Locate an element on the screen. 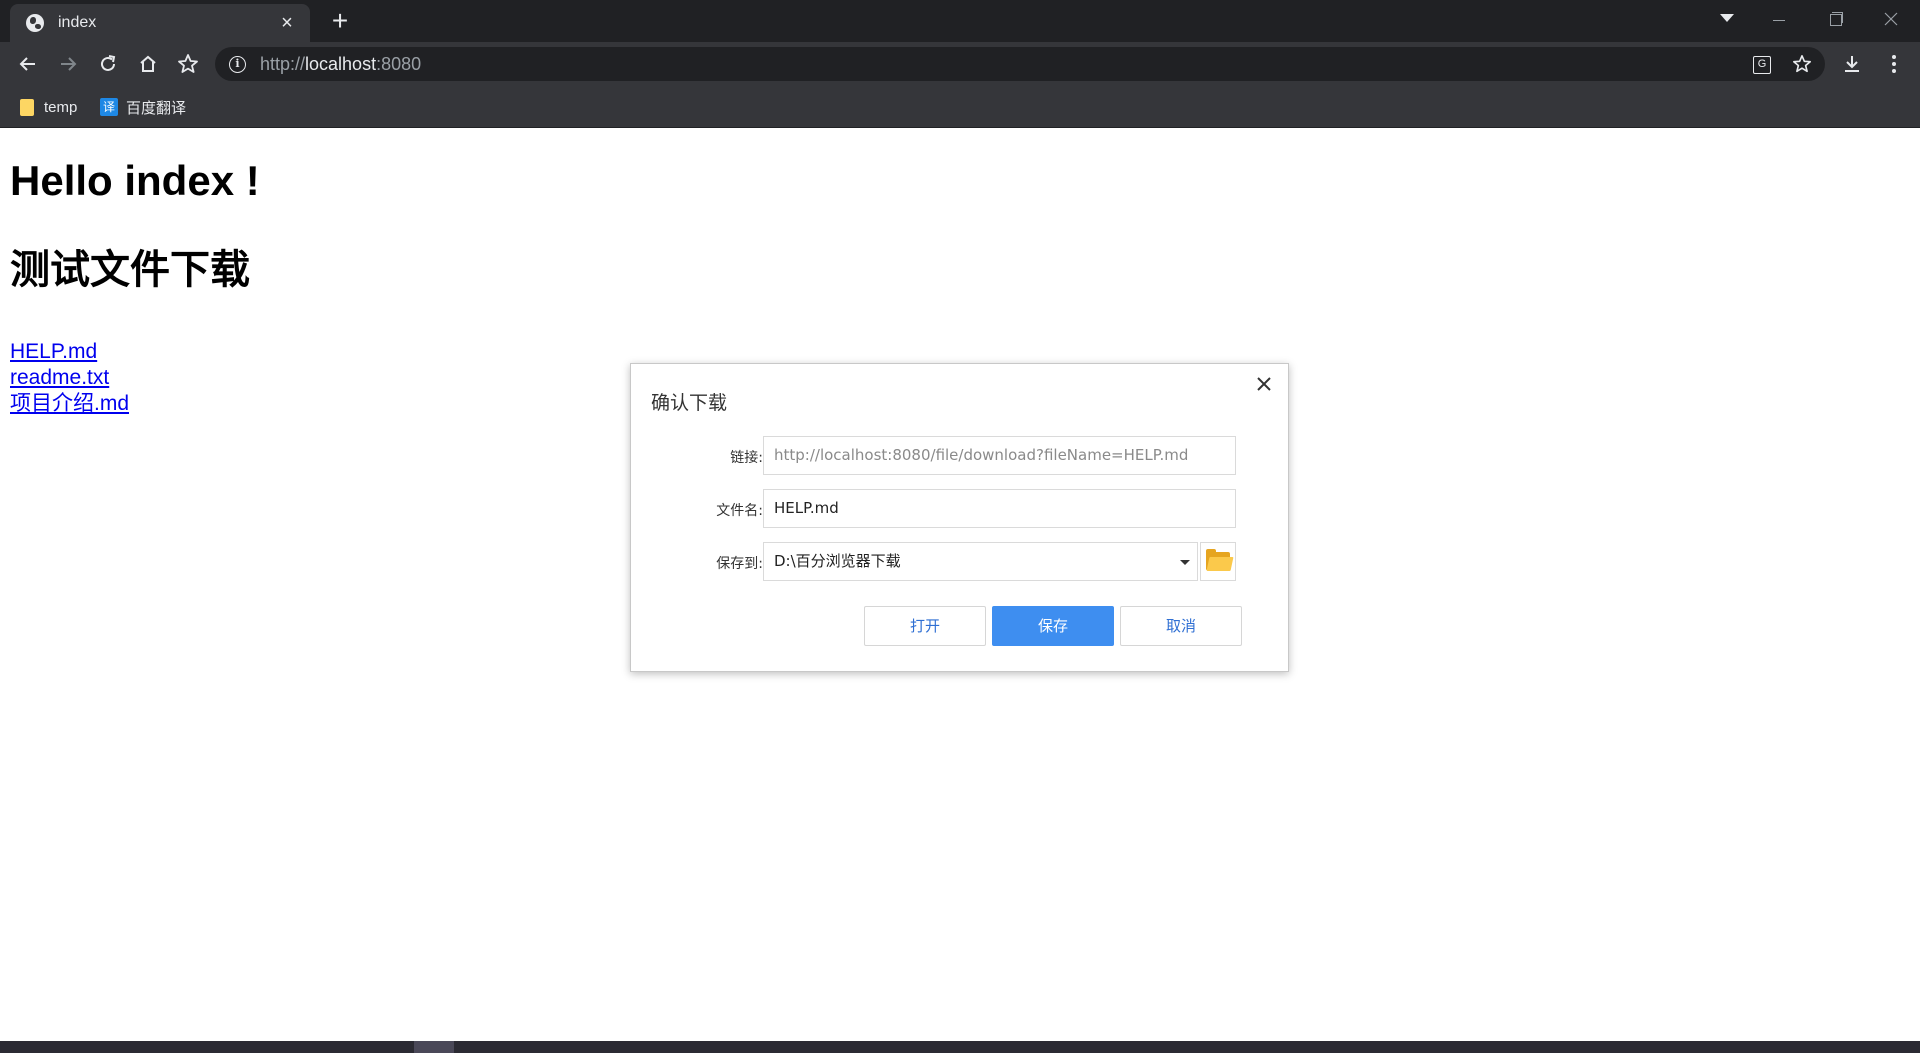  info-icon: i is located at coordinates (237, 64).